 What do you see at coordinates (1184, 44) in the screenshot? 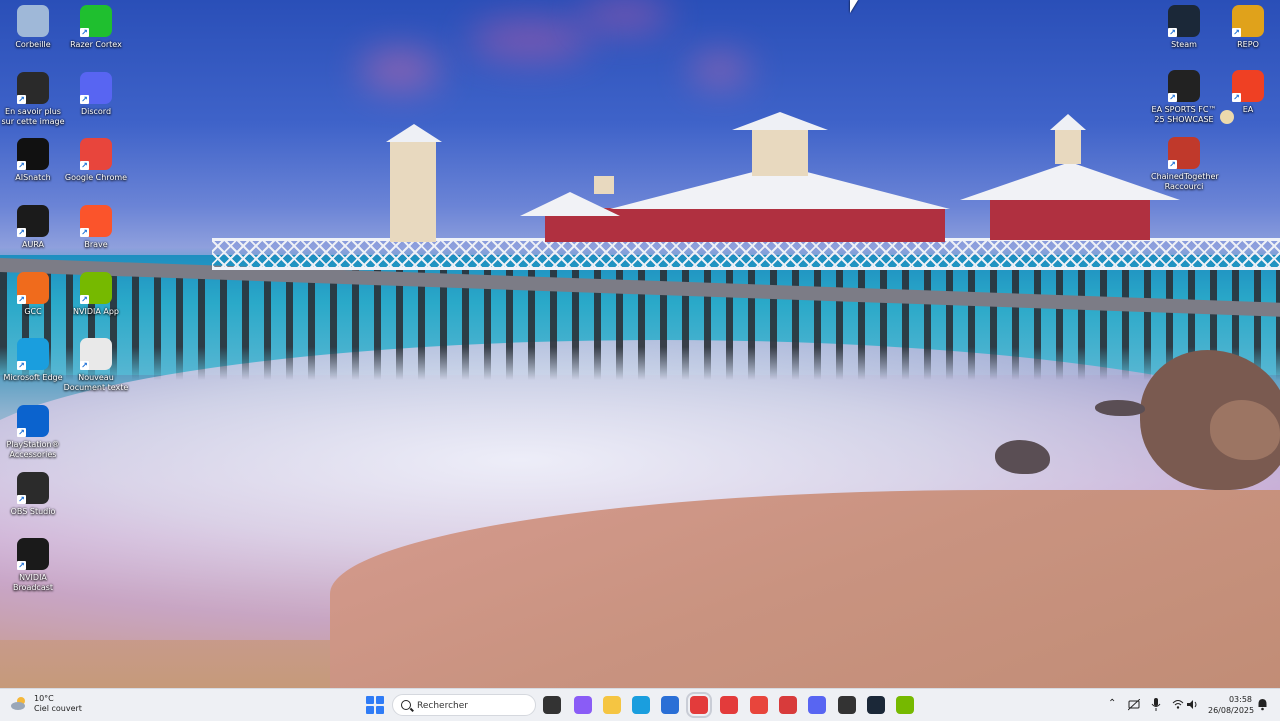
I see `desktop-icon-label: Steam` at bounding box center [1184, 44].